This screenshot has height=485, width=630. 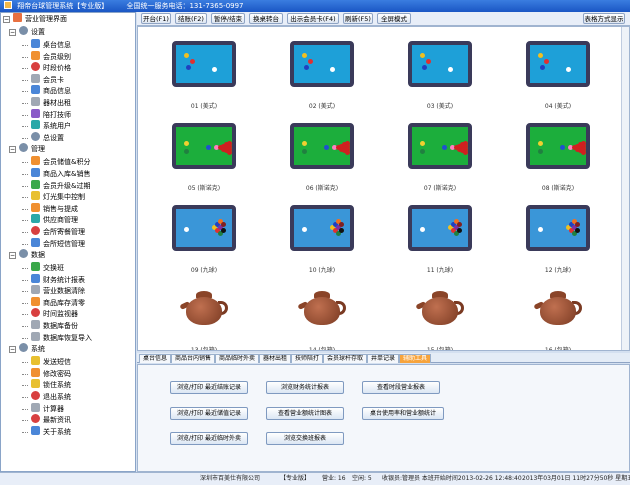 I want to click on app-icon, so click(x=8, y=5).